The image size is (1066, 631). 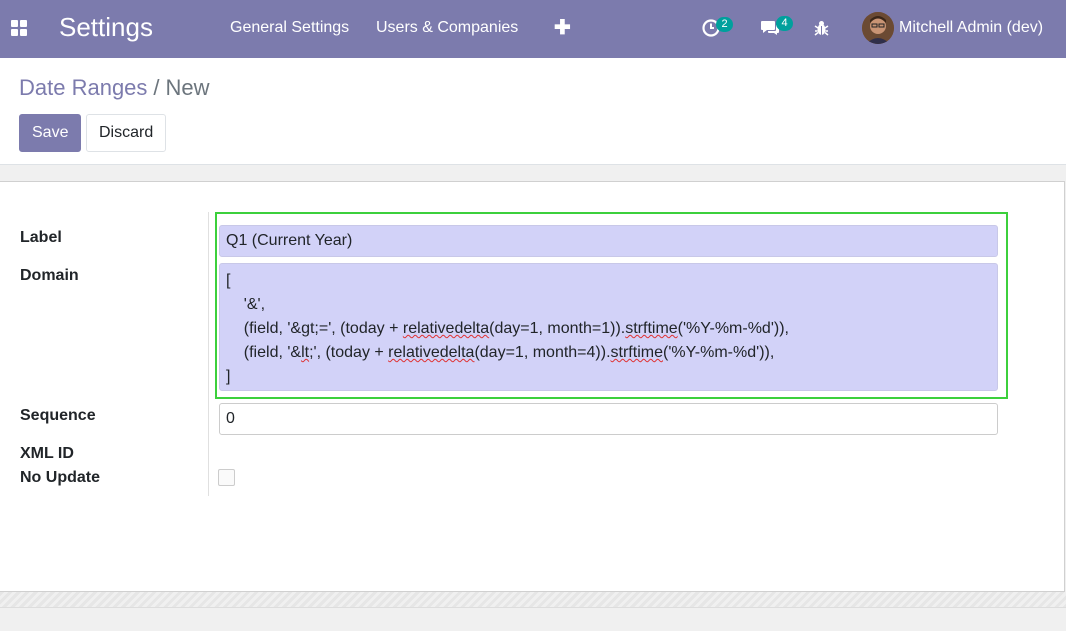 I want to click on domain-line-1: [, so click(x=228, y=280).